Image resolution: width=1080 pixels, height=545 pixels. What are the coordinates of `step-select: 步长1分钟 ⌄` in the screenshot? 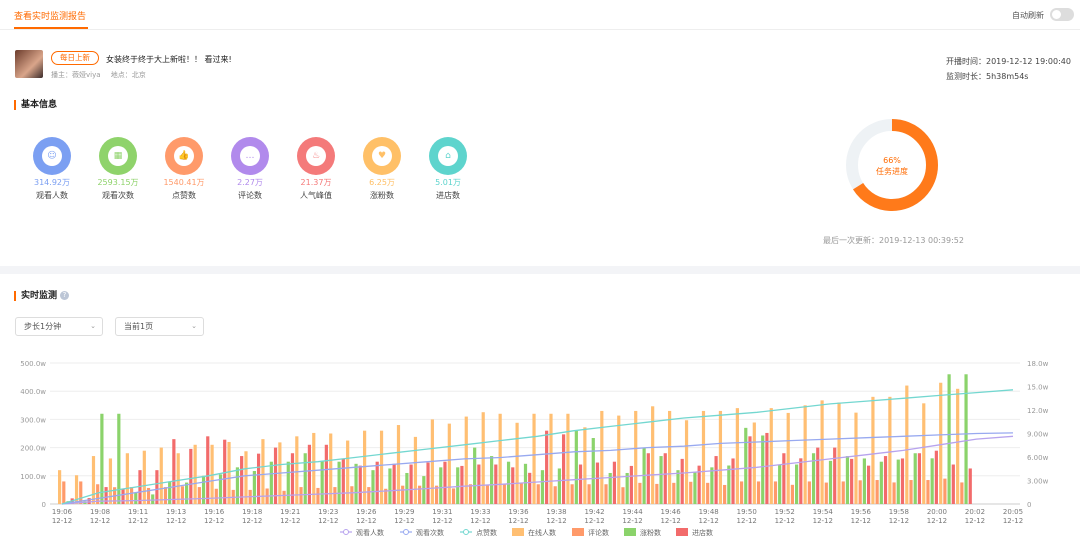 It's located at (59, 326).